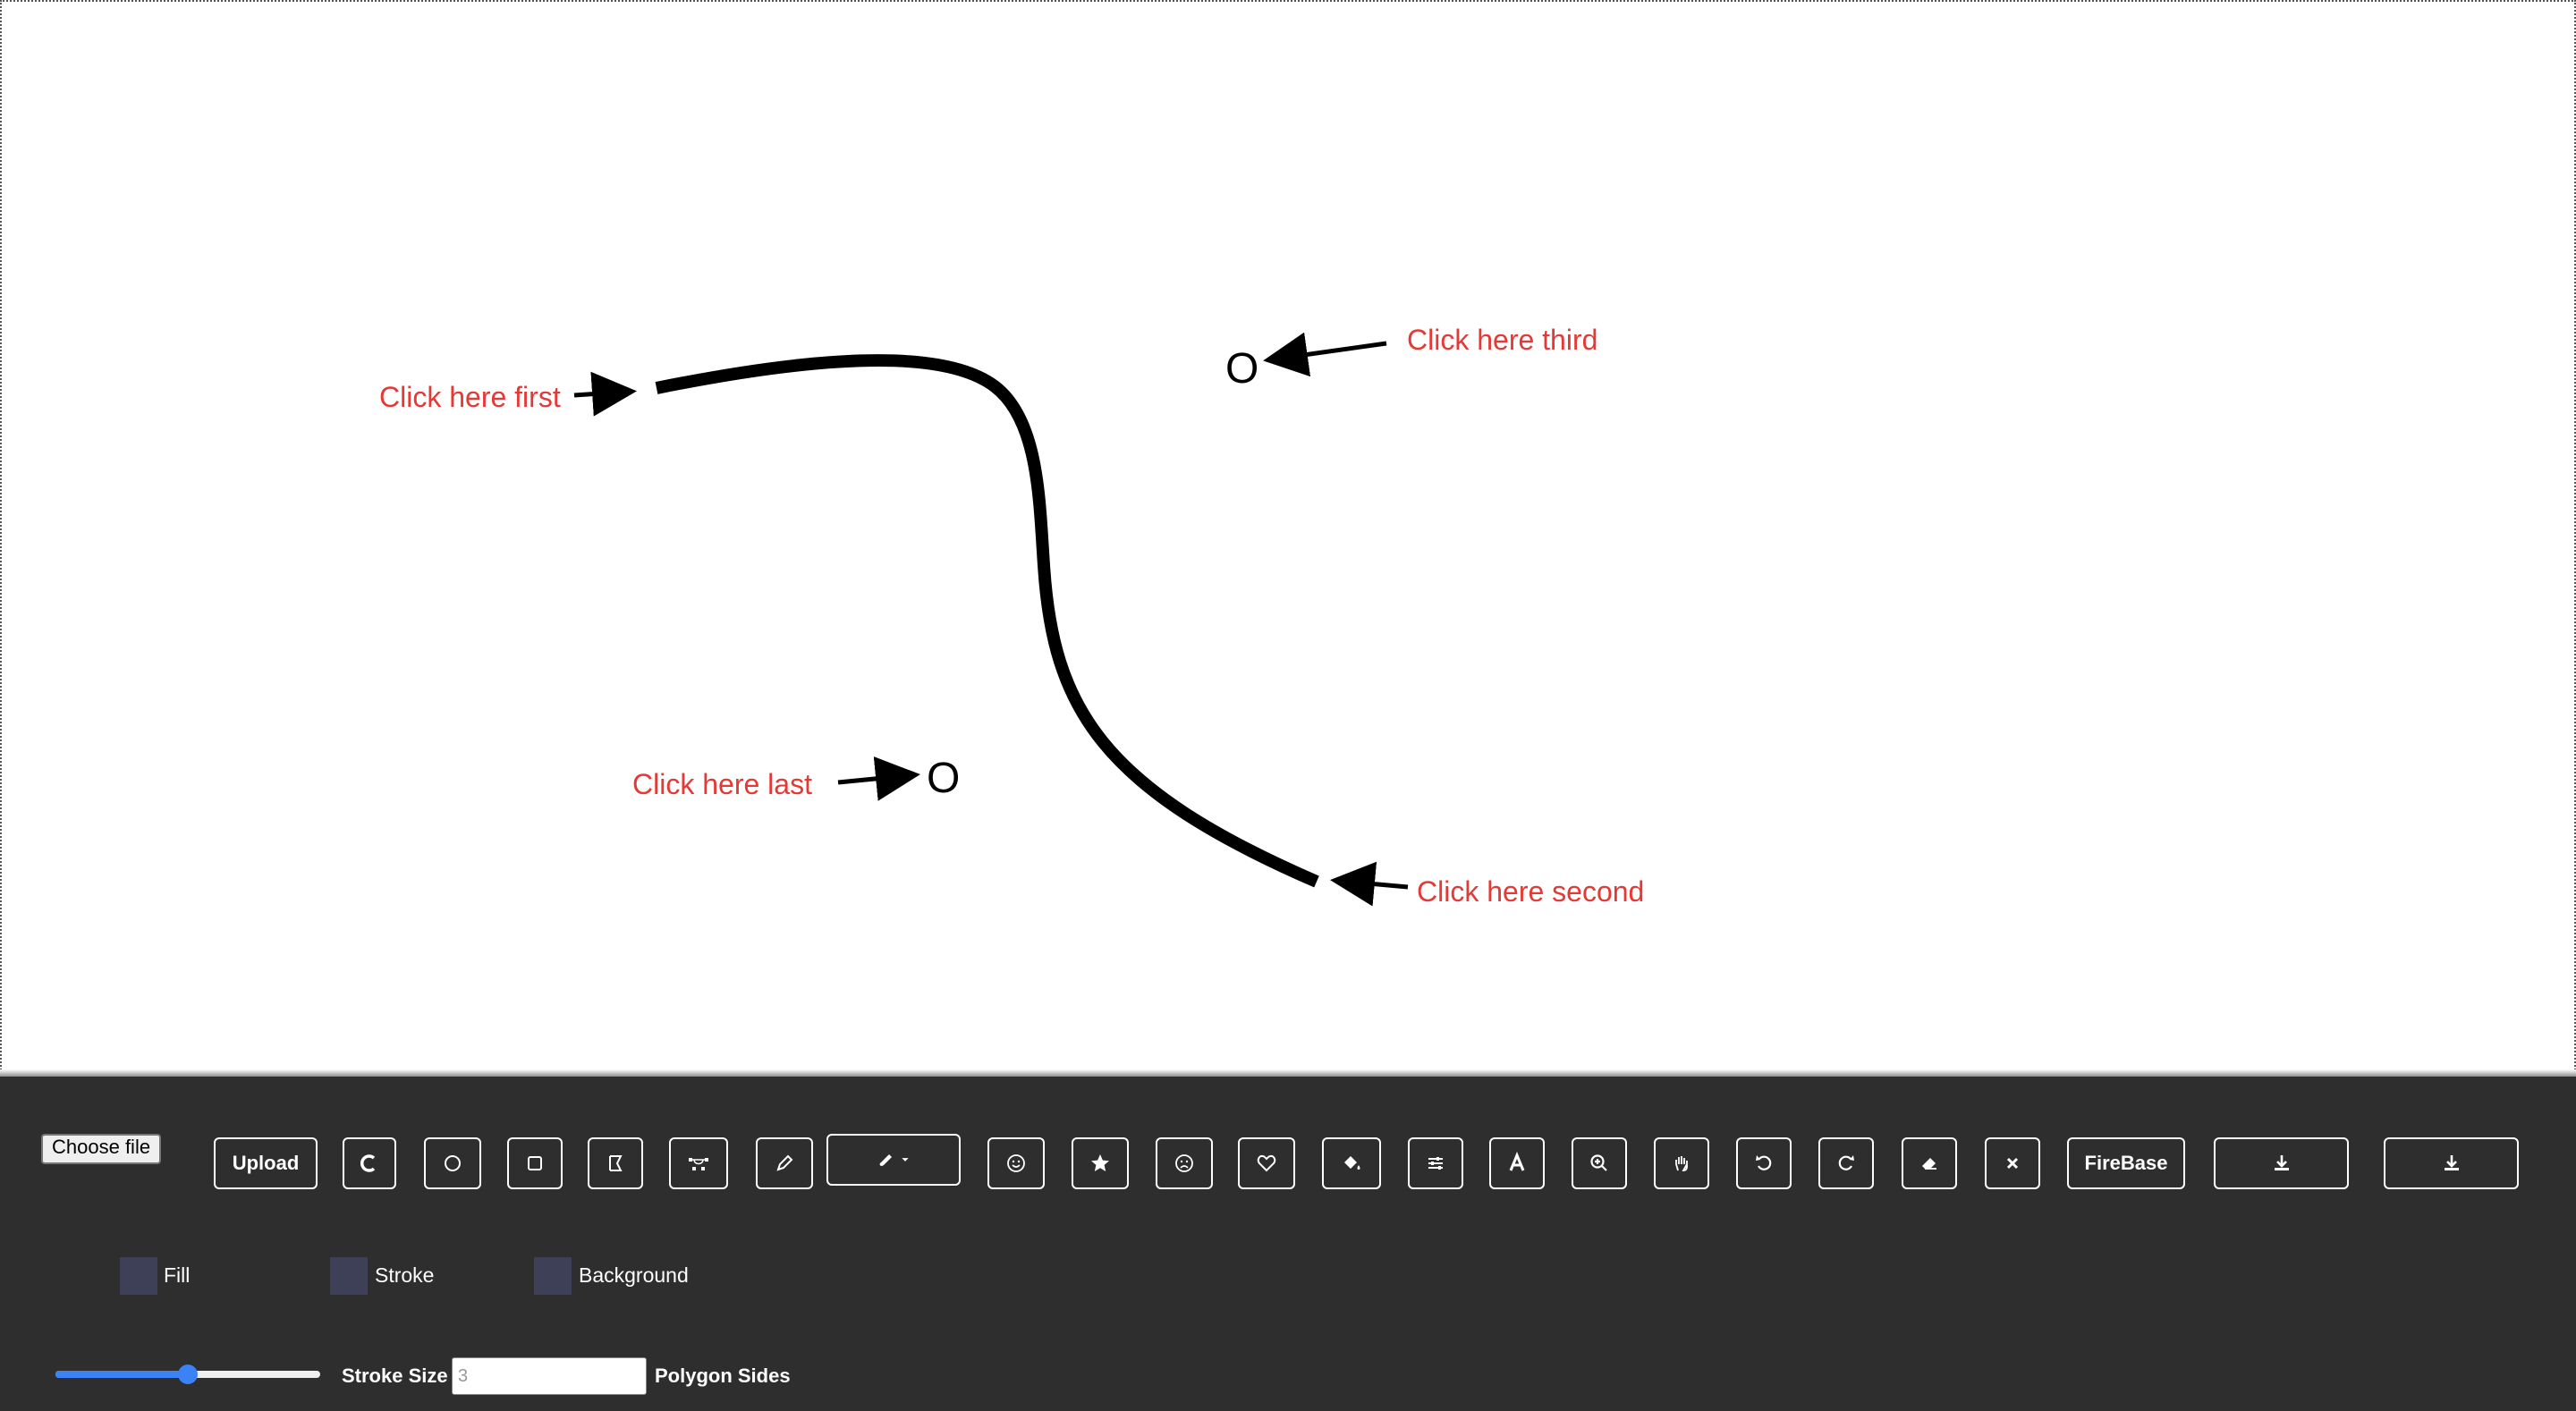 This screenshot has height=1411, width=2576. Describe the element at coordinates (905, 1160) in the screenshot. I see `chevron-down-icon` at that location.